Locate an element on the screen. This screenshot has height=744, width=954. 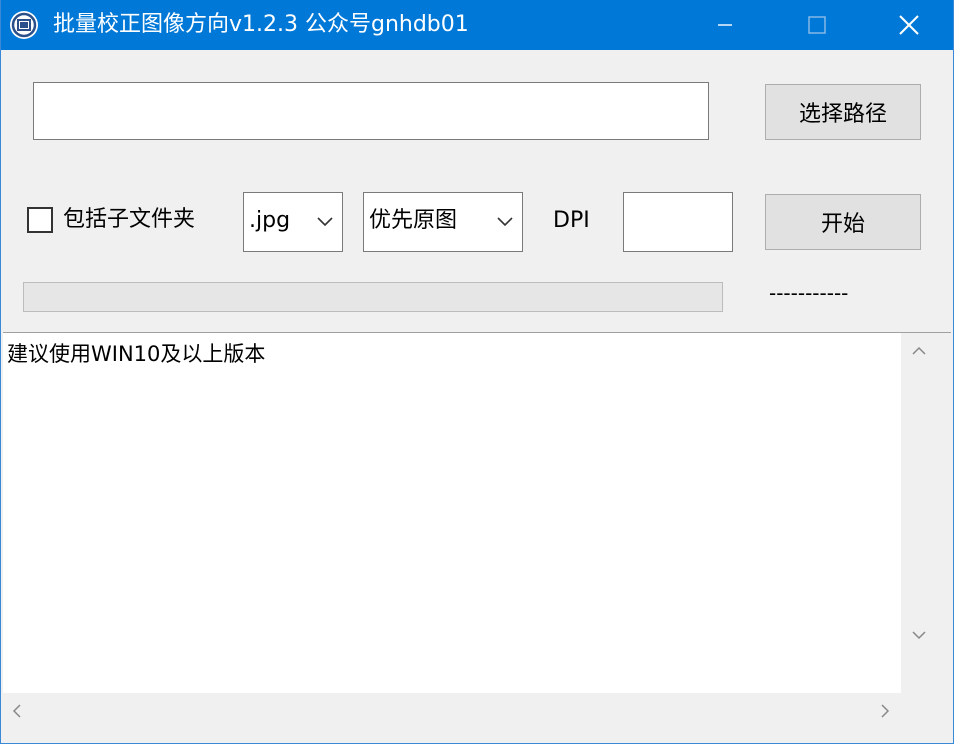
vertical-scrollbar is located at coordinates (926, 513).